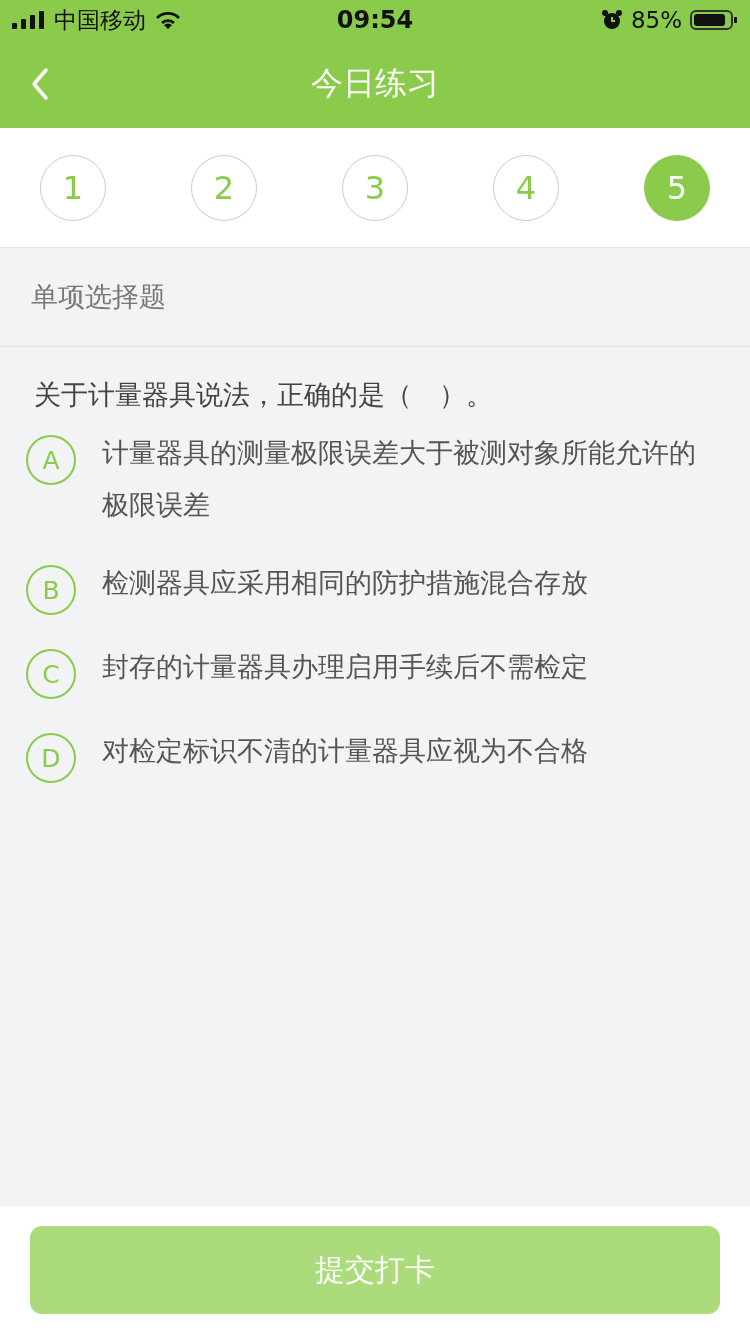 Image resolution: width=750 pixels, height=1334 pixels. I want to click on wifi-icon, so click(168, 20).